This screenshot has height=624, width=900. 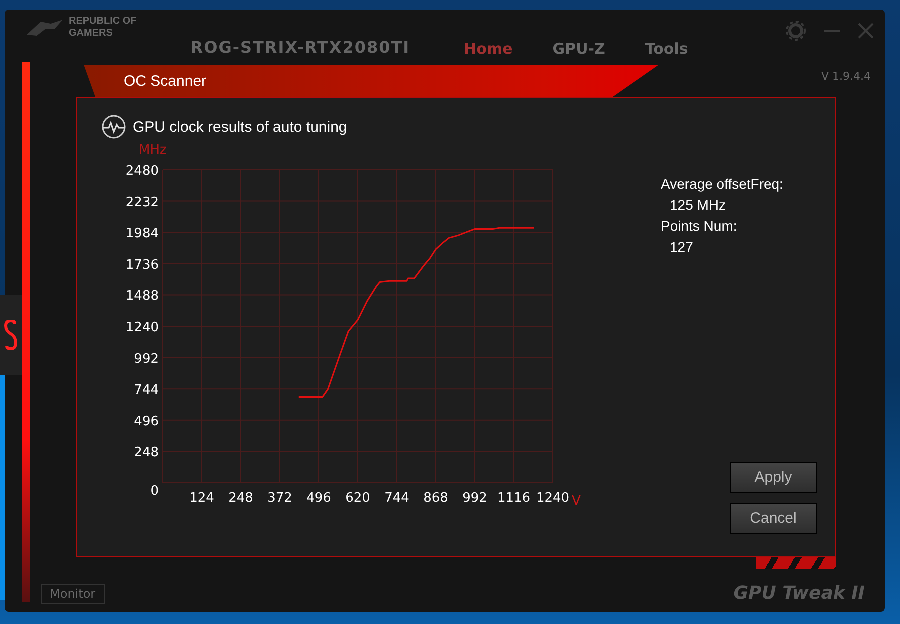 I want to click on x-tick-label: 1240, so click(x=553, y=498).